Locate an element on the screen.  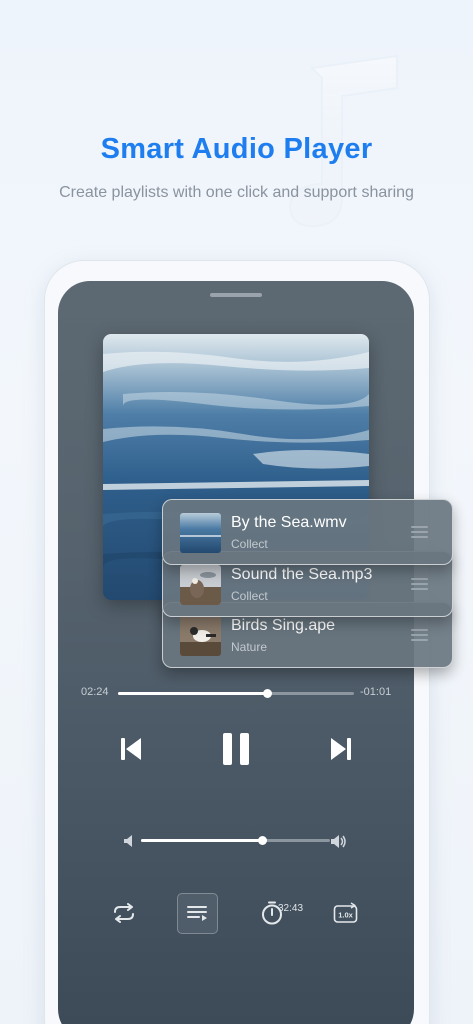
pause-icon is located at coordinates (236, 749).